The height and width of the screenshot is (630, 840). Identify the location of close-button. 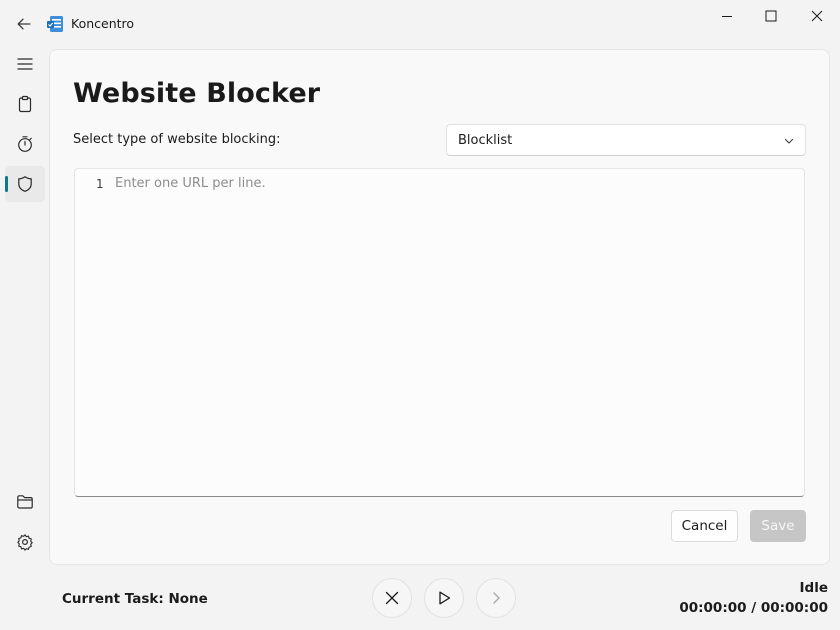
(817, 16).